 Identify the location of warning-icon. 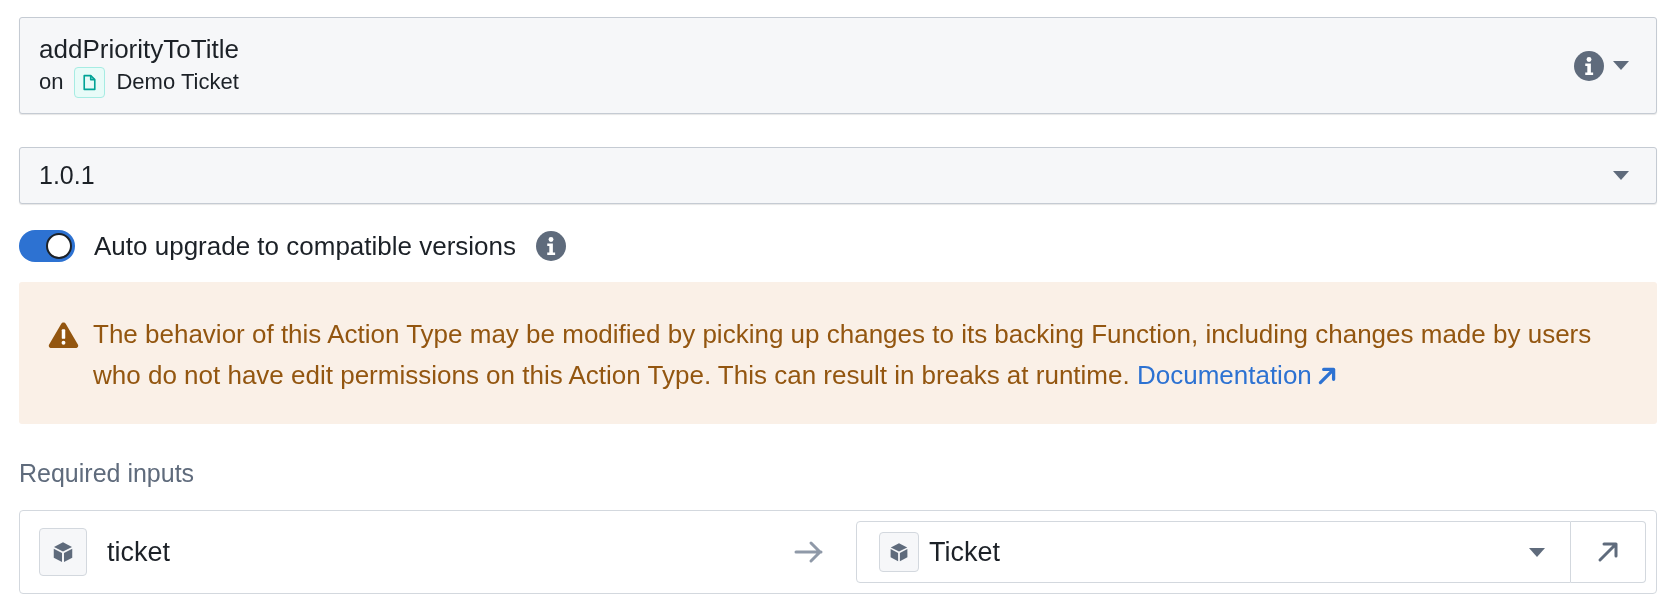
(63, 334).